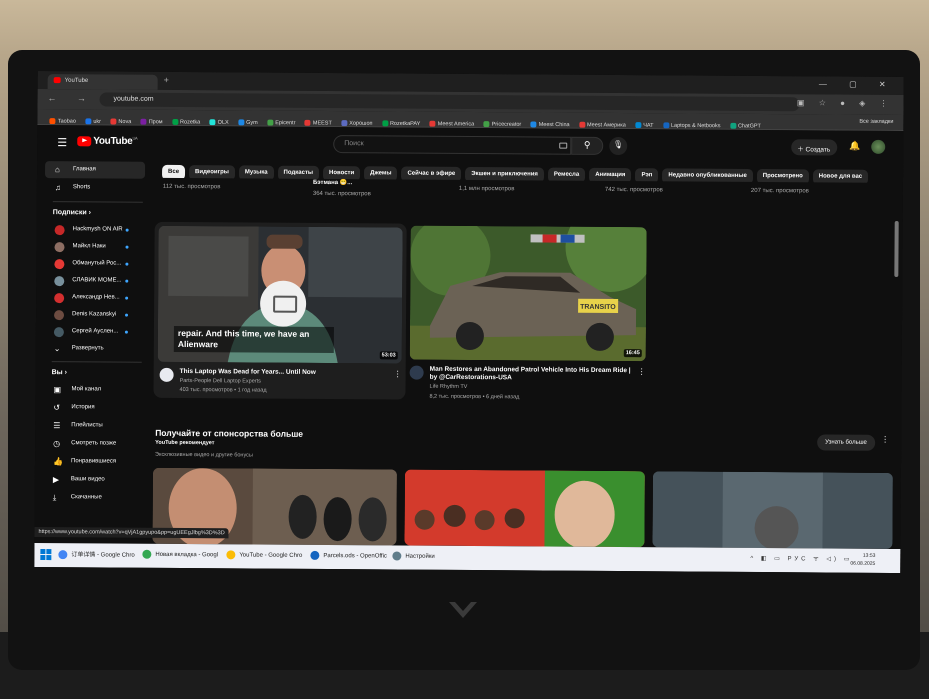 The image size is (929, 699). I want to click on you-heading: Вы ›, so click(59, 372).